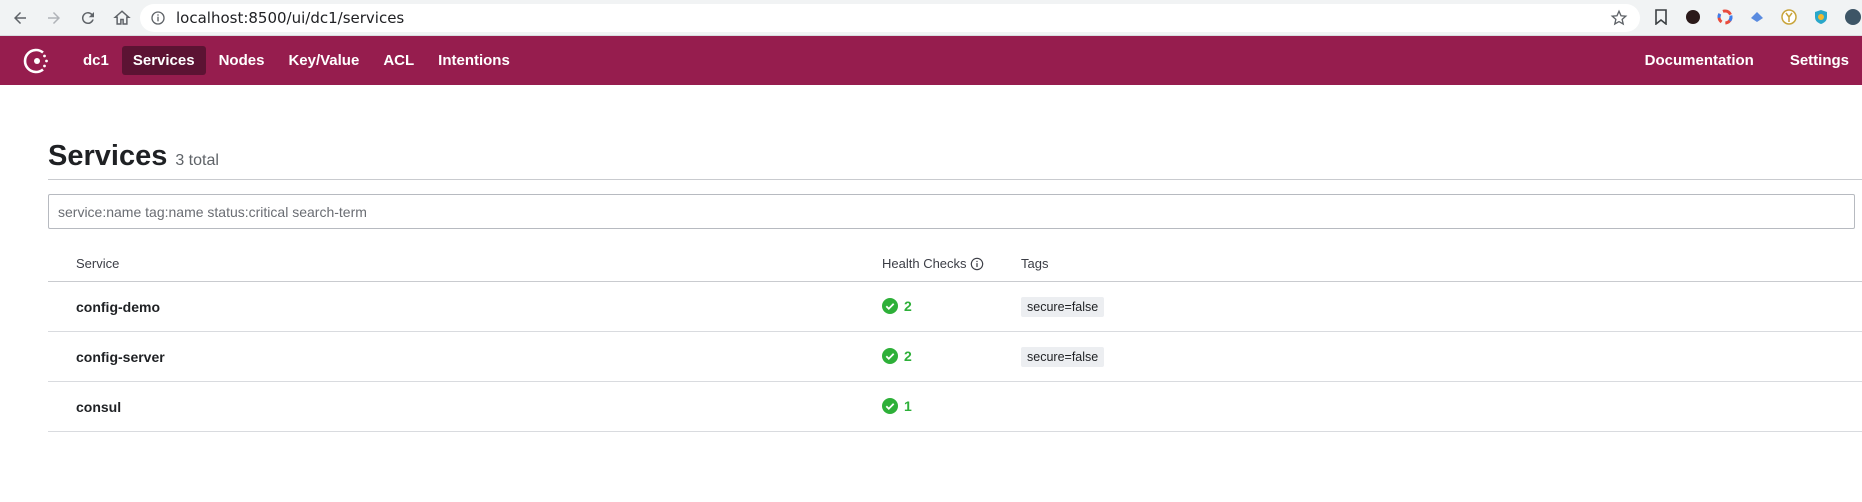 The height and width of the screenshot is (502, 1862). I want to click on nav-nodes: Nodes, so click(242, 60).